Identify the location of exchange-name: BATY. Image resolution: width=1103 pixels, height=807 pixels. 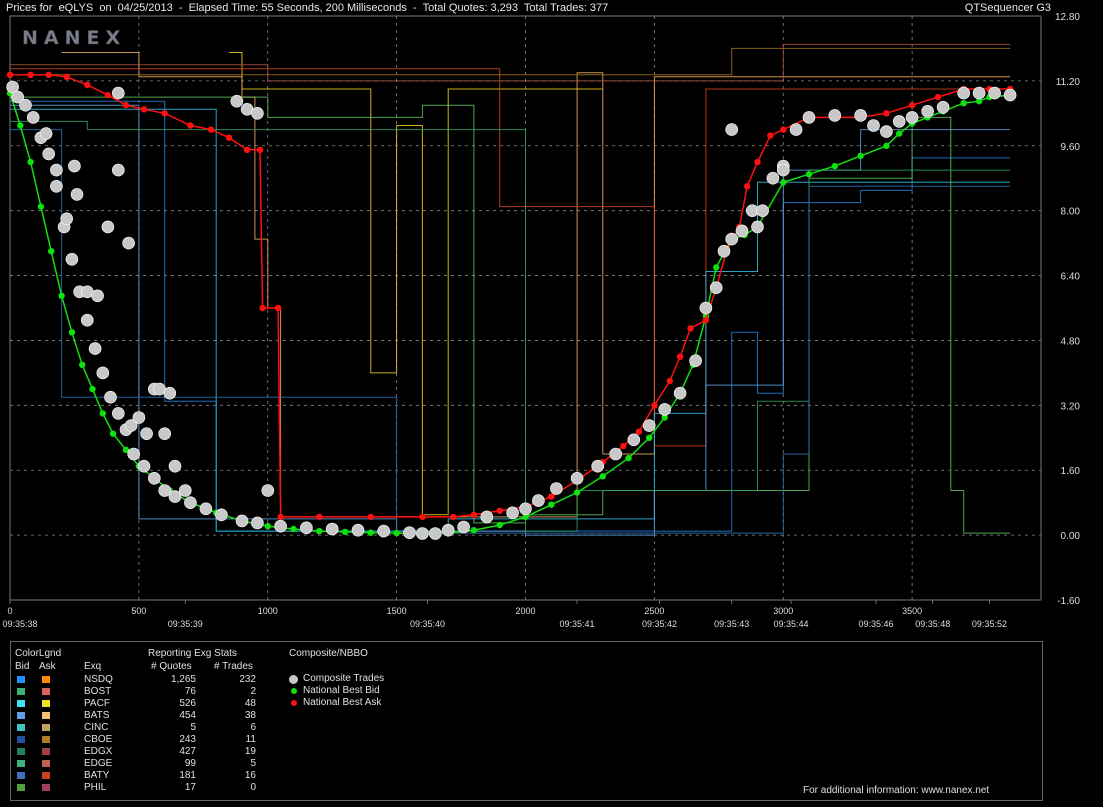
(97, 775).